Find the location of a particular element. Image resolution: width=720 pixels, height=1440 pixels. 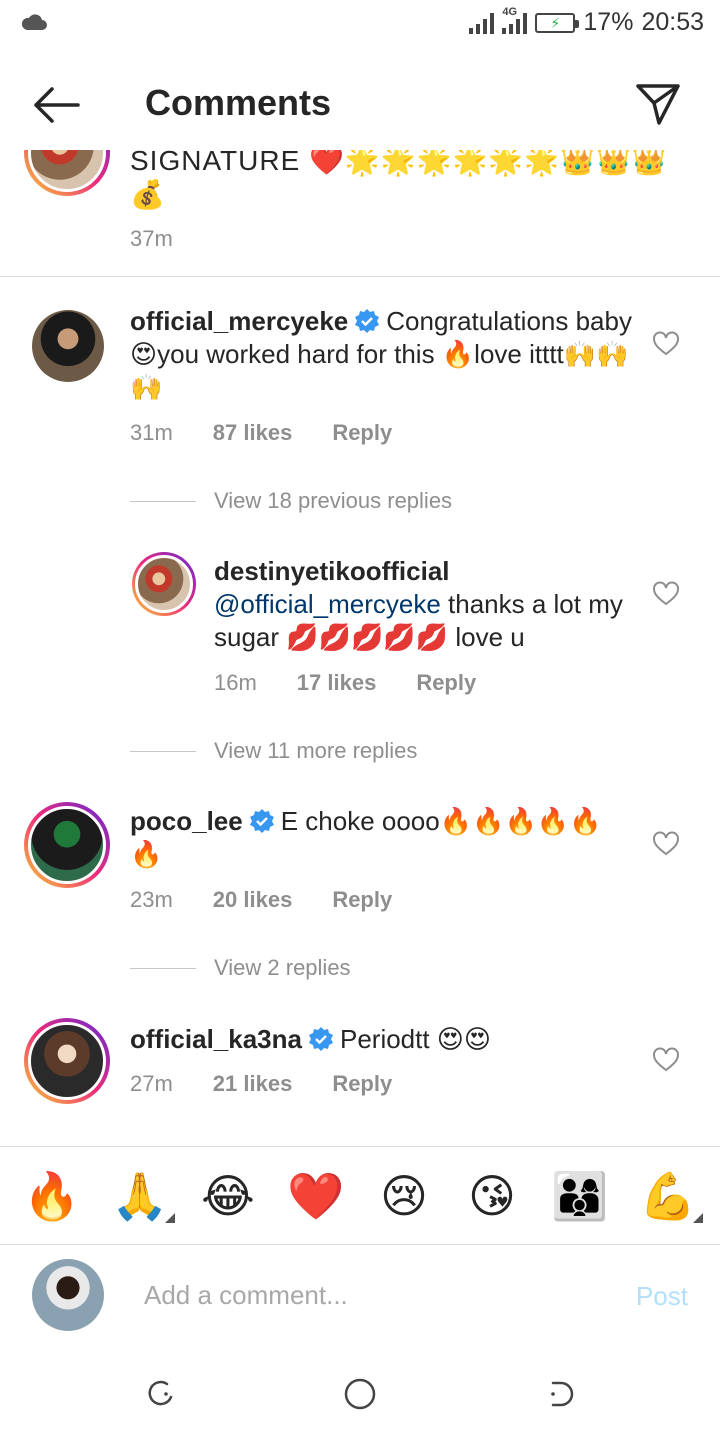

emoji-kiss-button: 😘 is located at coordinates (492, 1196).